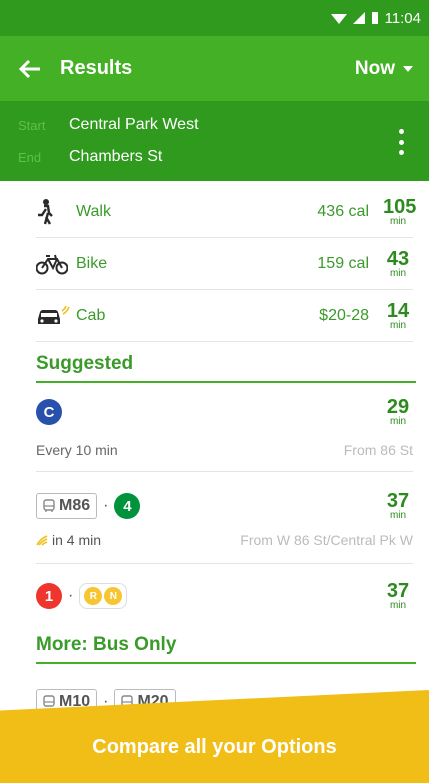  I want to click on battery-icon, so click(375, 18).